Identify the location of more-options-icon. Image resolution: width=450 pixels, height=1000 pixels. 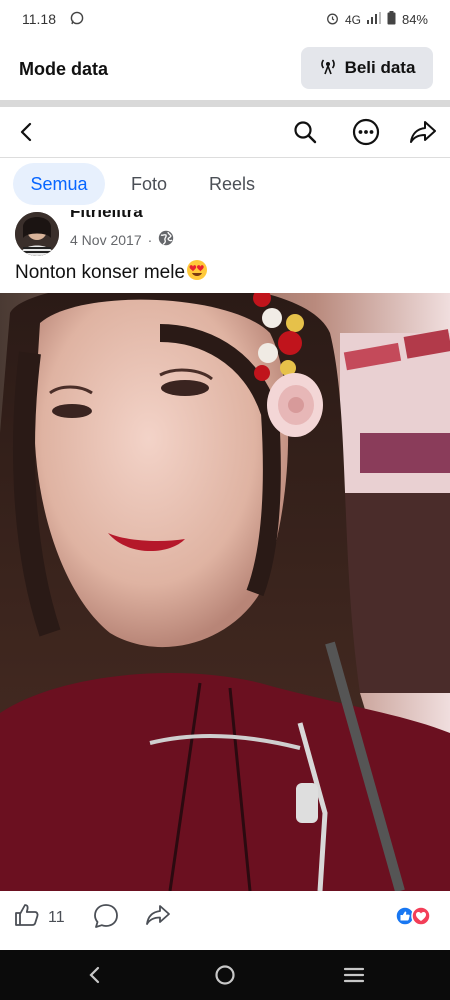
(366, 132).